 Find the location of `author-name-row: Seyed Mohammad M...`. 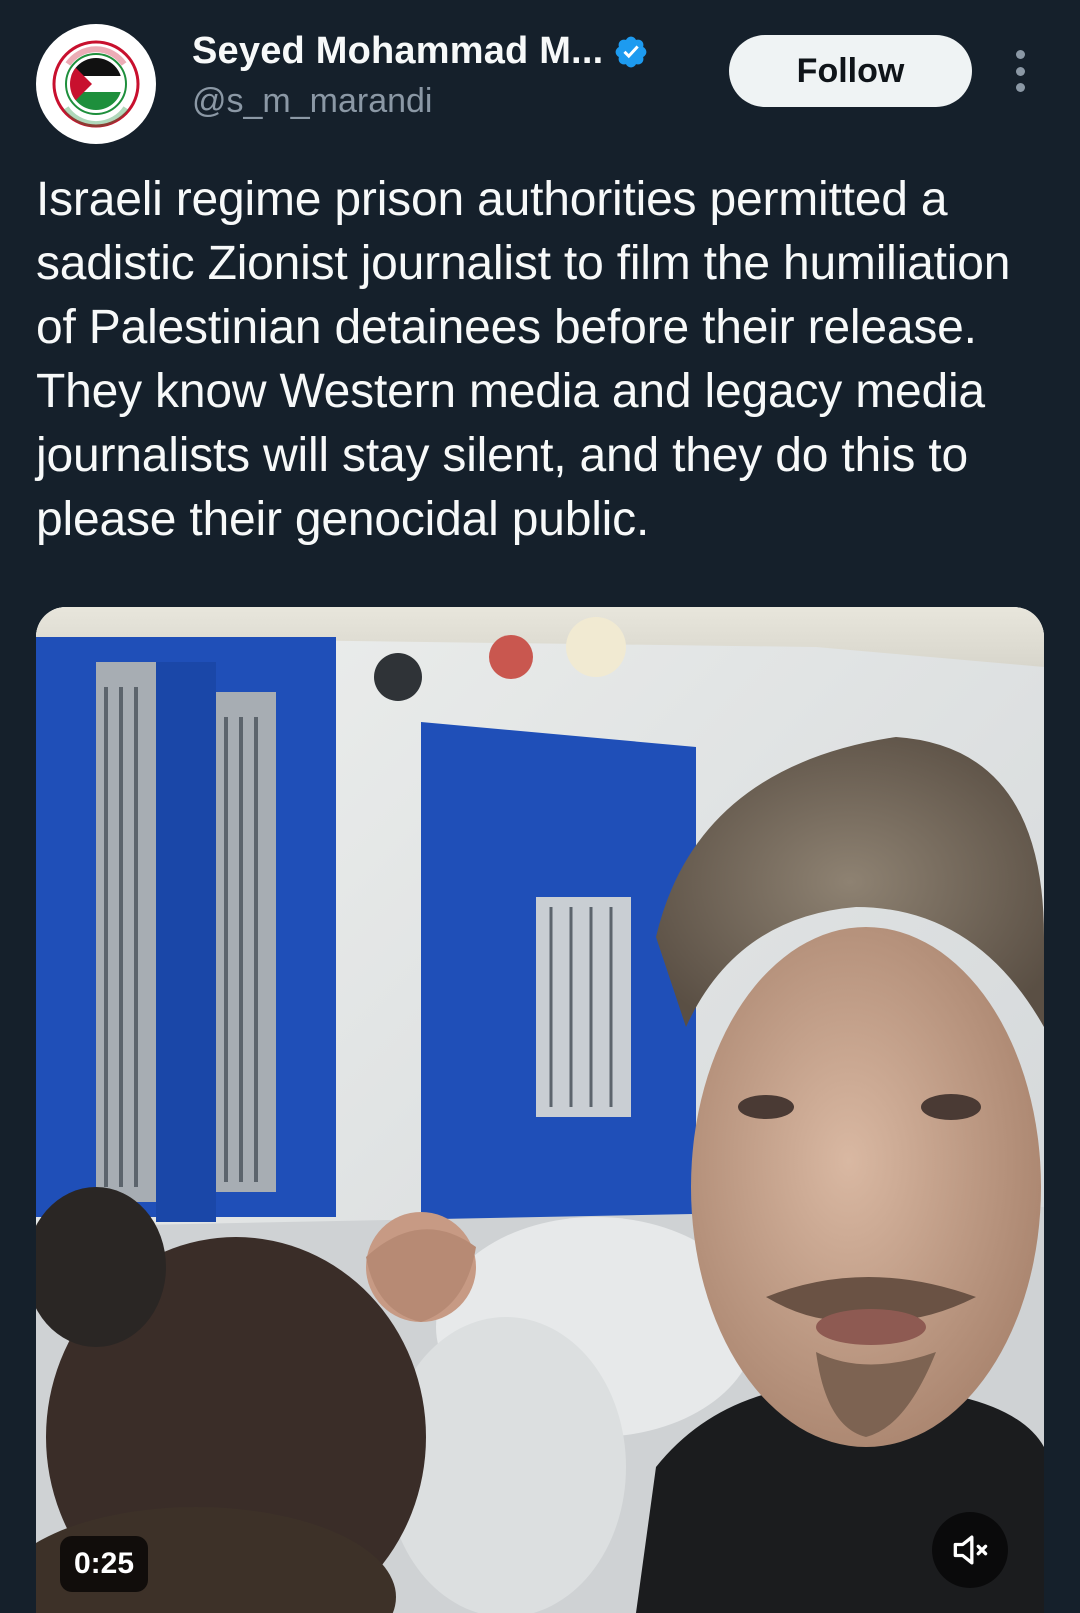

author-name-row: Seyed Mohammad M... is located at coordinates (420, 51).